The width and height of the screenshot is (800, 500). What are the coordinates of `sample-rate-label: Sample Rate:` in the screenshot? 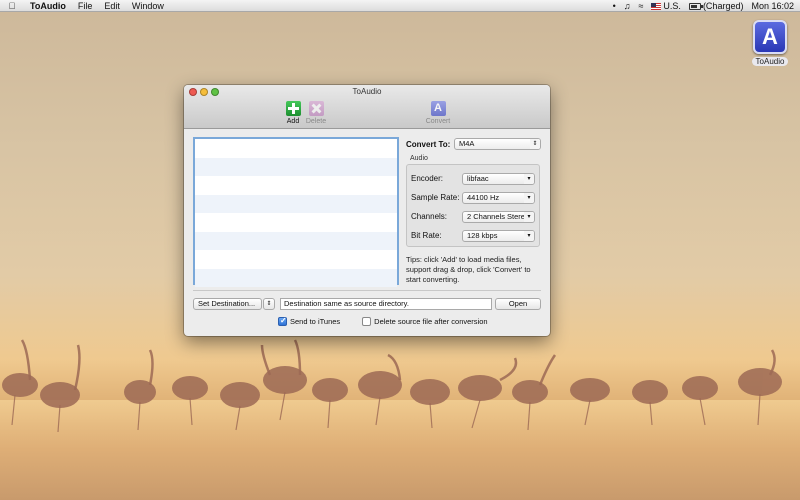 It's located at (435, 197).